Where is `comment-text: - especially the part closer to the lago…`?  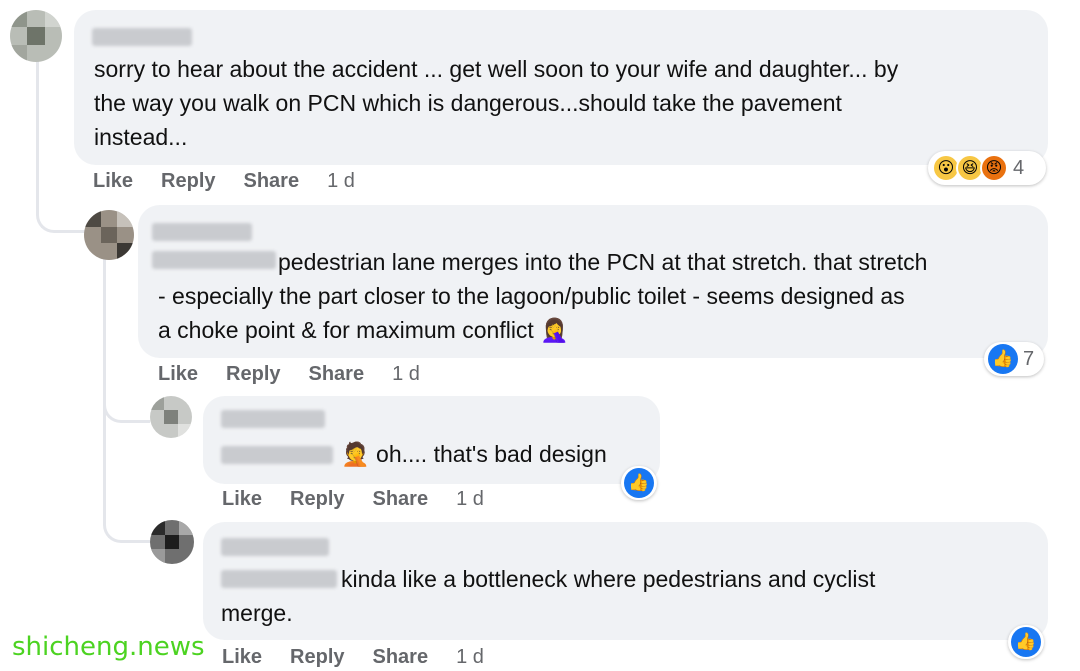
comment-text: - especially the part closer to the lago… is located at coordinates (531, 296).